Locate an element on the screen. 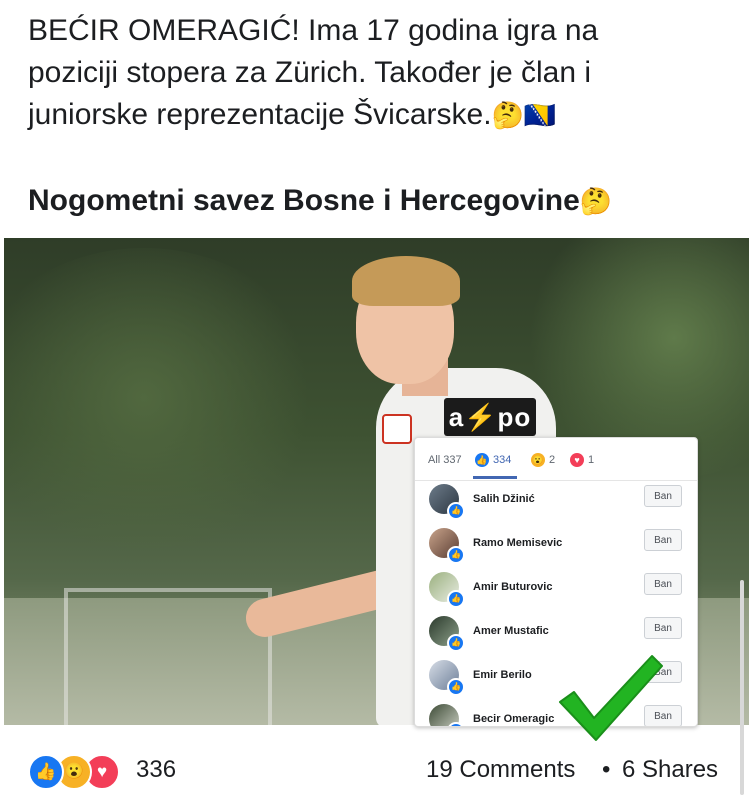  tab-all: All 337 is located at coordinates (445, 462).